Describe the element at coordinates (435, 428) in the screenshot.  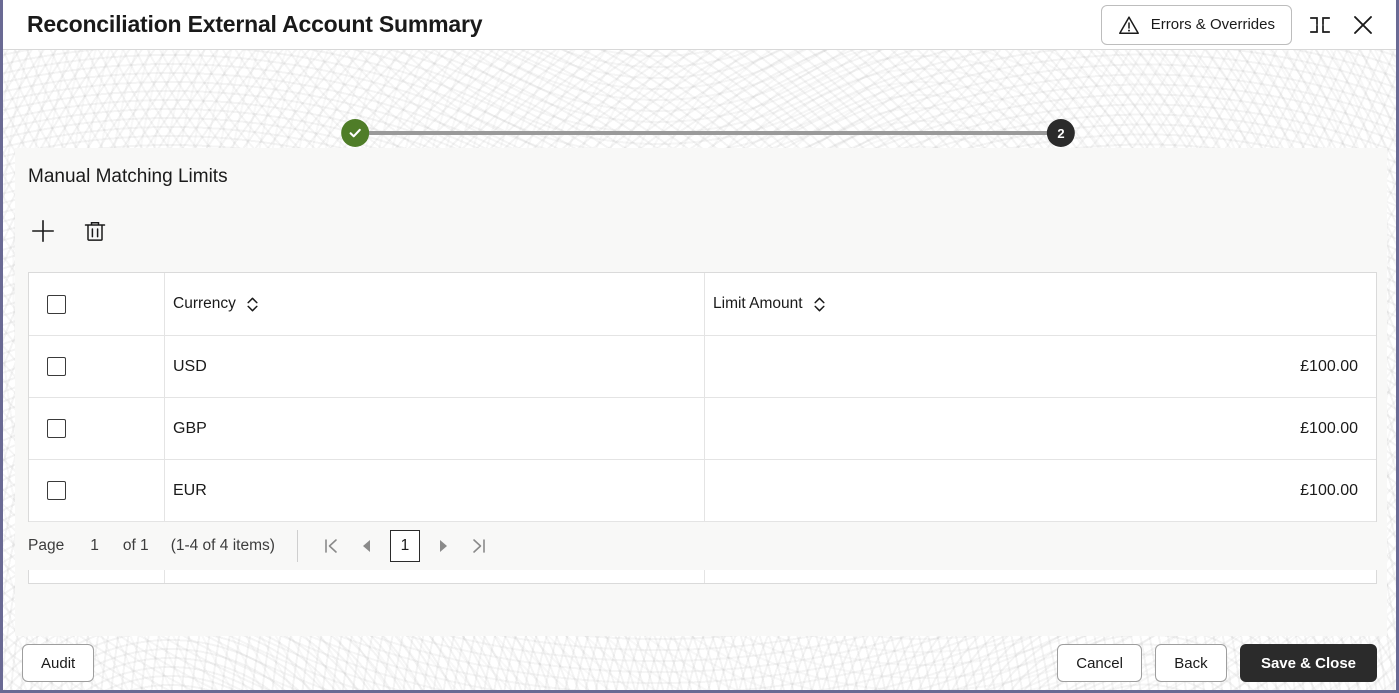
I see `row-cell-currency: GBP` at that location.